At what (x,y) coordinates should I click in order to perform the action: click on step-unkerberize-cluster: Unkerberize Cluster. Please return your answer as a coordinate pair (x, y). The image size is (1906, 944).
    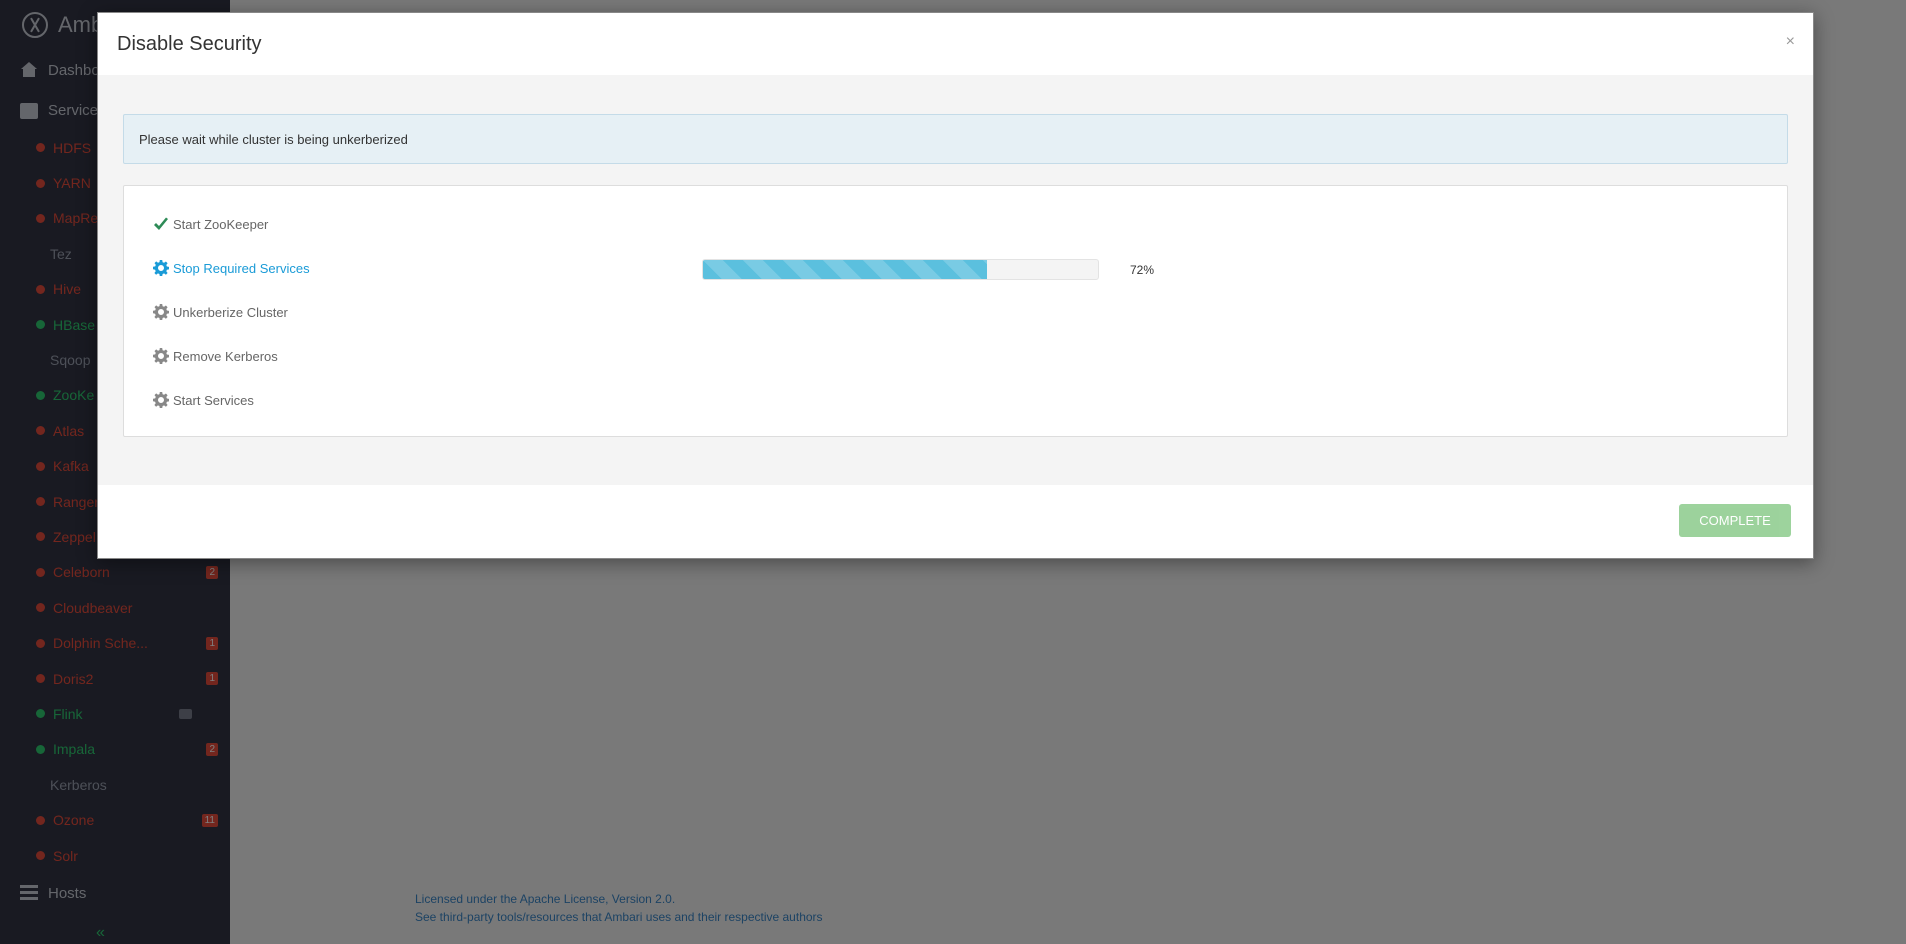
    Looking at the image, I should click on (220, 312).